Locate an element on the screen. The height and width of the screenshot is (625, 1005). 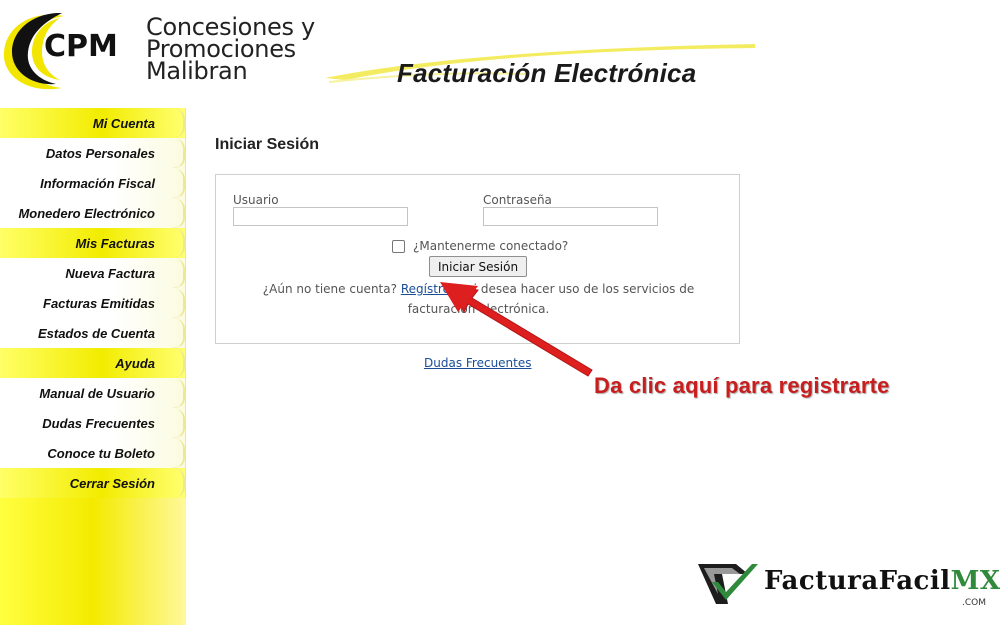
login-title: Iniciar Sesión is located at coordinates (267, 144).